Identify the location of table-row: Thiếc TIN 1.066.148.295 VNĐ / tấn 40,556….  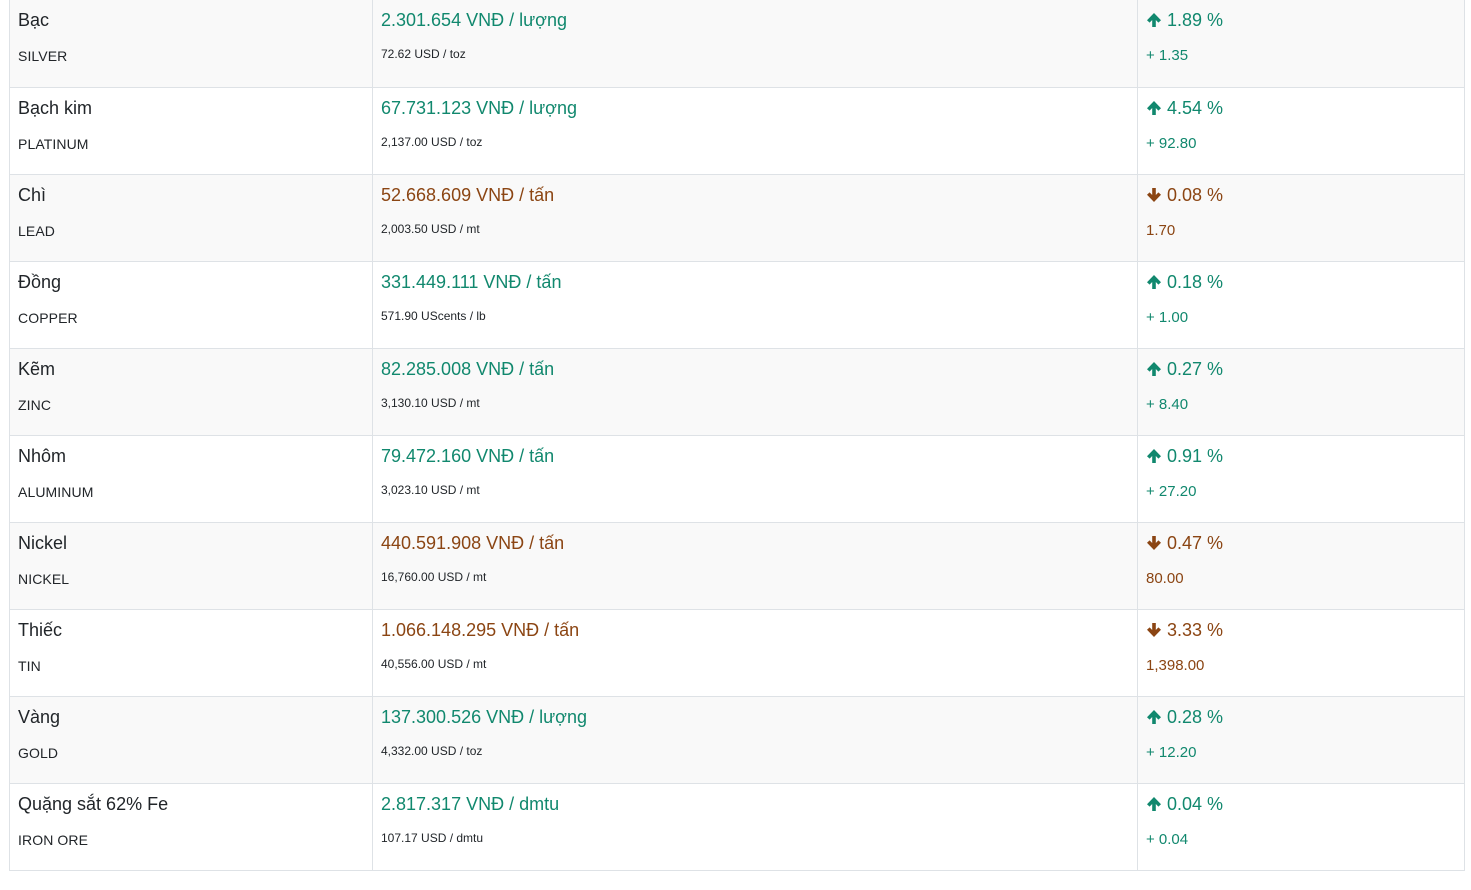
(737, 653).